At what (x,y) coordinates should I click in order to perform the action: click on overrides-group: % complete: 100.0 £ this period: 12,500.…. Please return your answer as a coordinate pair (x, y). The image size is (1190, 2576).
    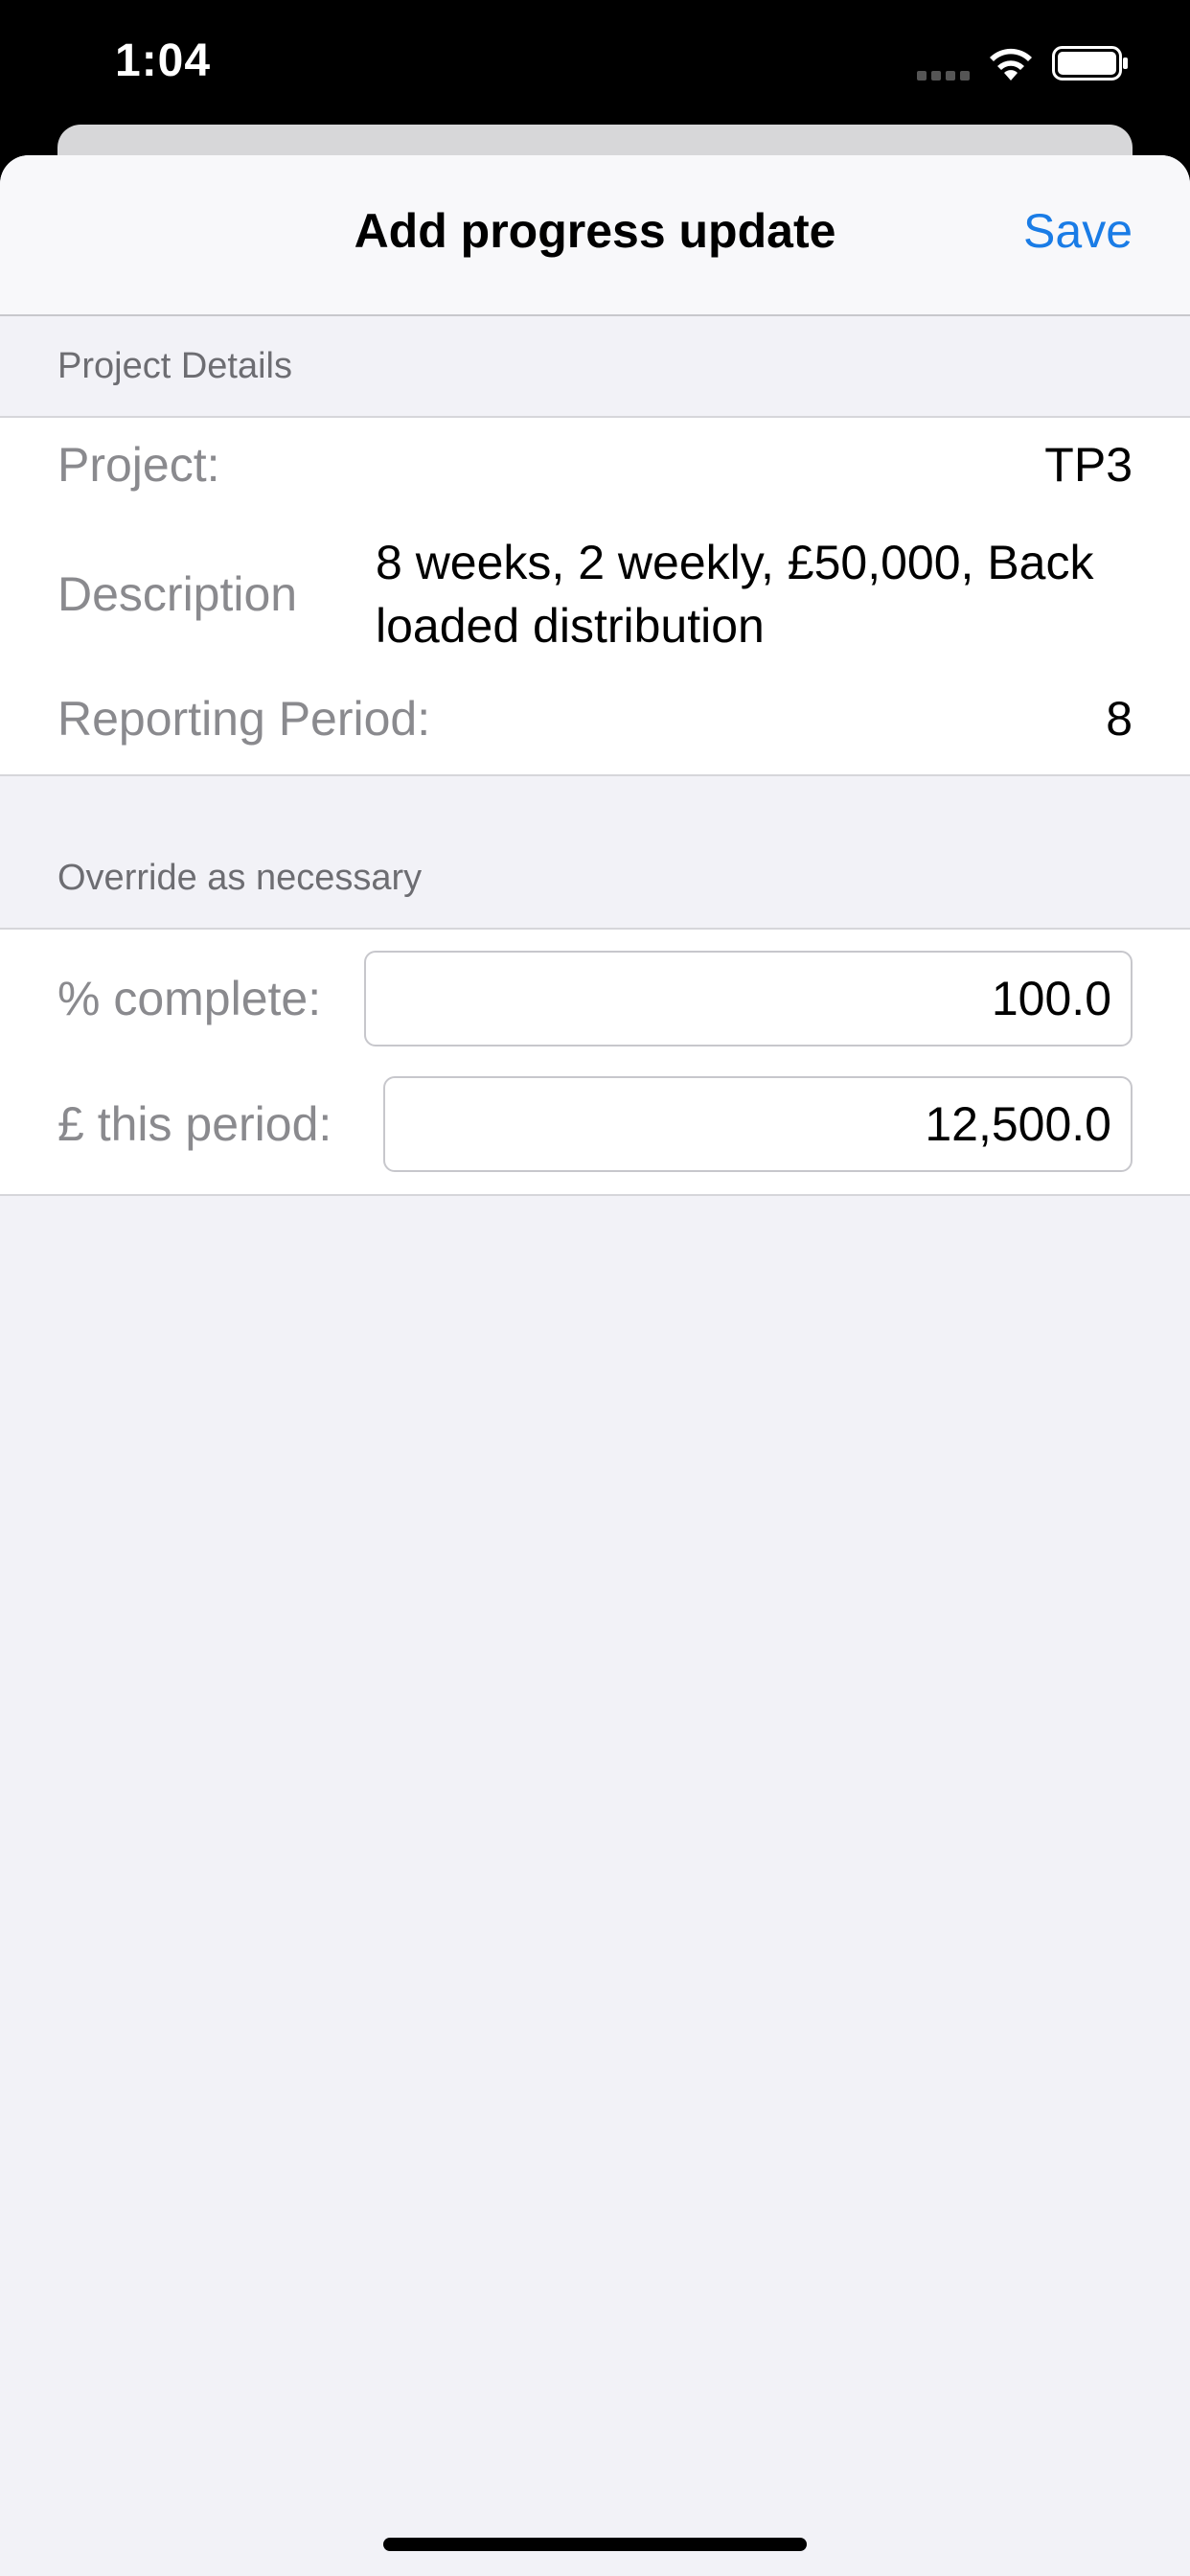
    Looking at the image, I should click on (595, 1062).